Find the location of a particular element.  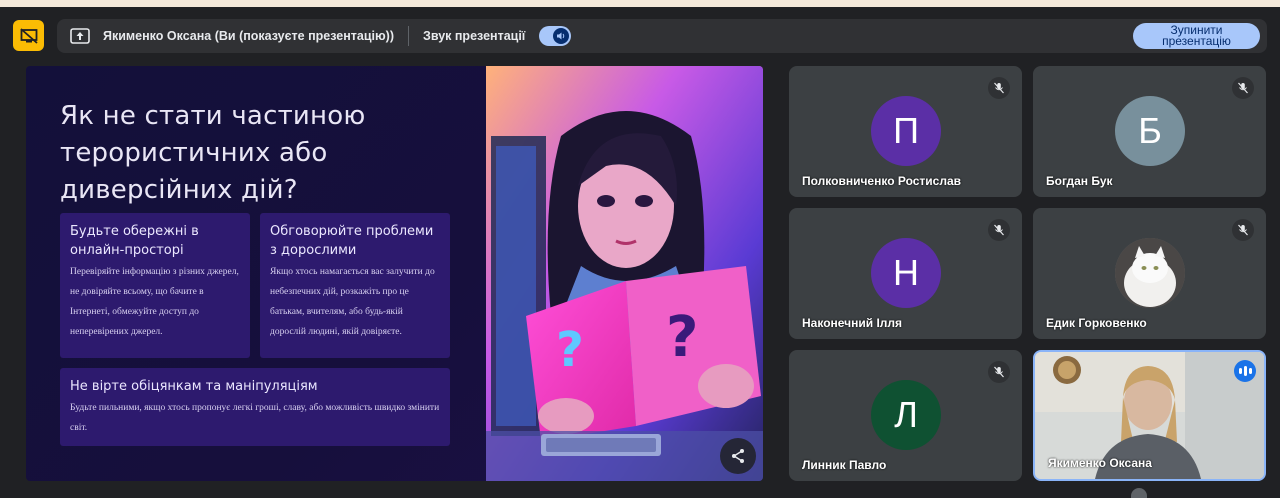

card-heading: Не вірте обіцянкам та маніпуляціям is located at coordinates (194, 386).